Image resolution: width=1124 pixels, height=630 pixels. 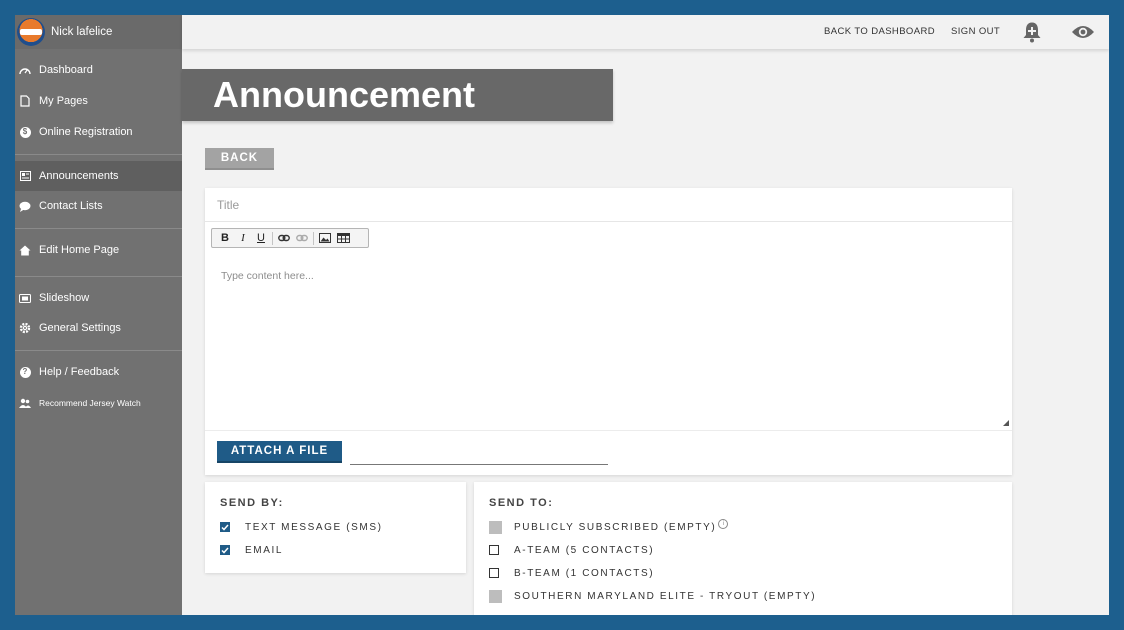 I want to click on eye-icon, so click(x=1083, y=34).